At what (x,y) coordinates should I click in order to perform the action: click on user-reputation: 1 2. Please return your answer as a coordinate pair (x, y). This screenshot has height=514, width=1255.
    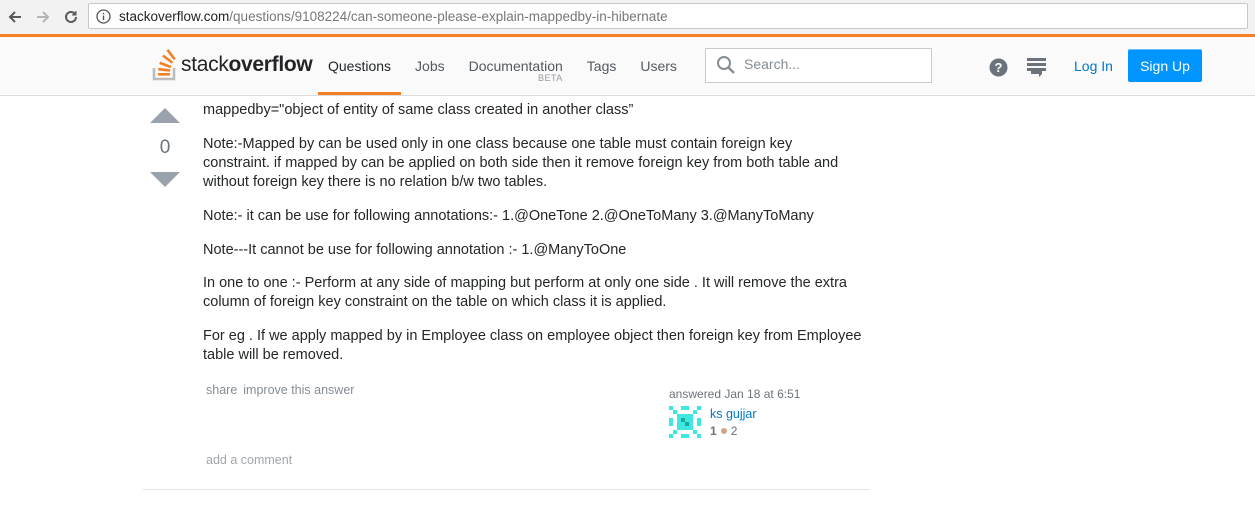
    Looking at the image, I should click on (733, 431).